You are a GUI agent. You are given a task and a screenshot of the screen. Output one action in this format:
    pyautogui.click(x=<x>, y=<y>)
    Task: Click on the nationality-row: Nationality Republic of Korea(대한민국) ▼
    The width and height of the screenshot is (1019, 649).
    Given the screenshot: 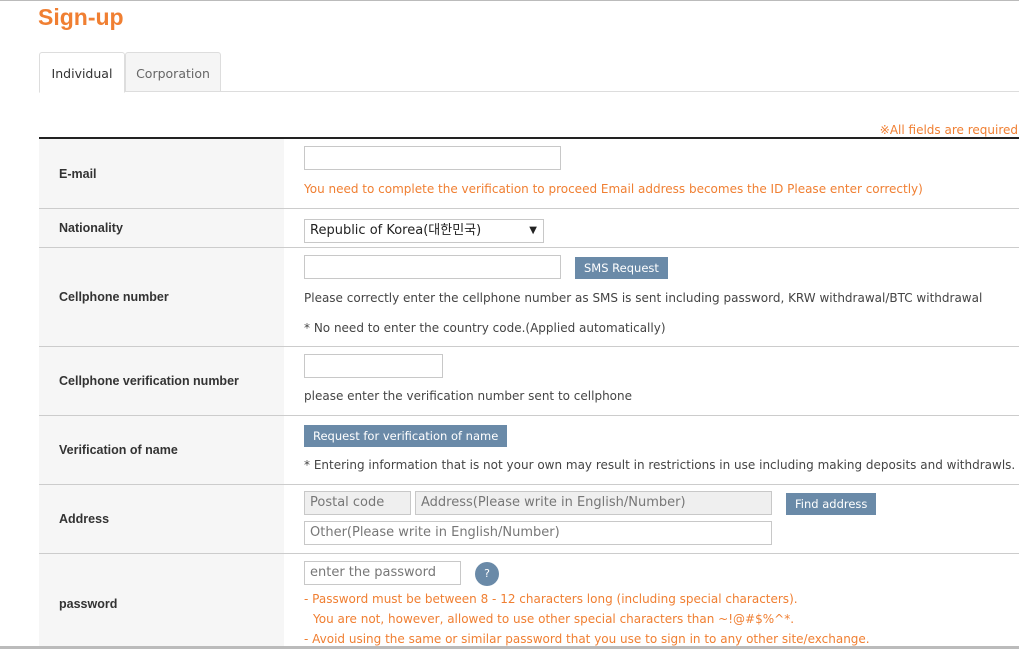 What is the action you would take?
    pyautogui.click(x=529, y=228)
    